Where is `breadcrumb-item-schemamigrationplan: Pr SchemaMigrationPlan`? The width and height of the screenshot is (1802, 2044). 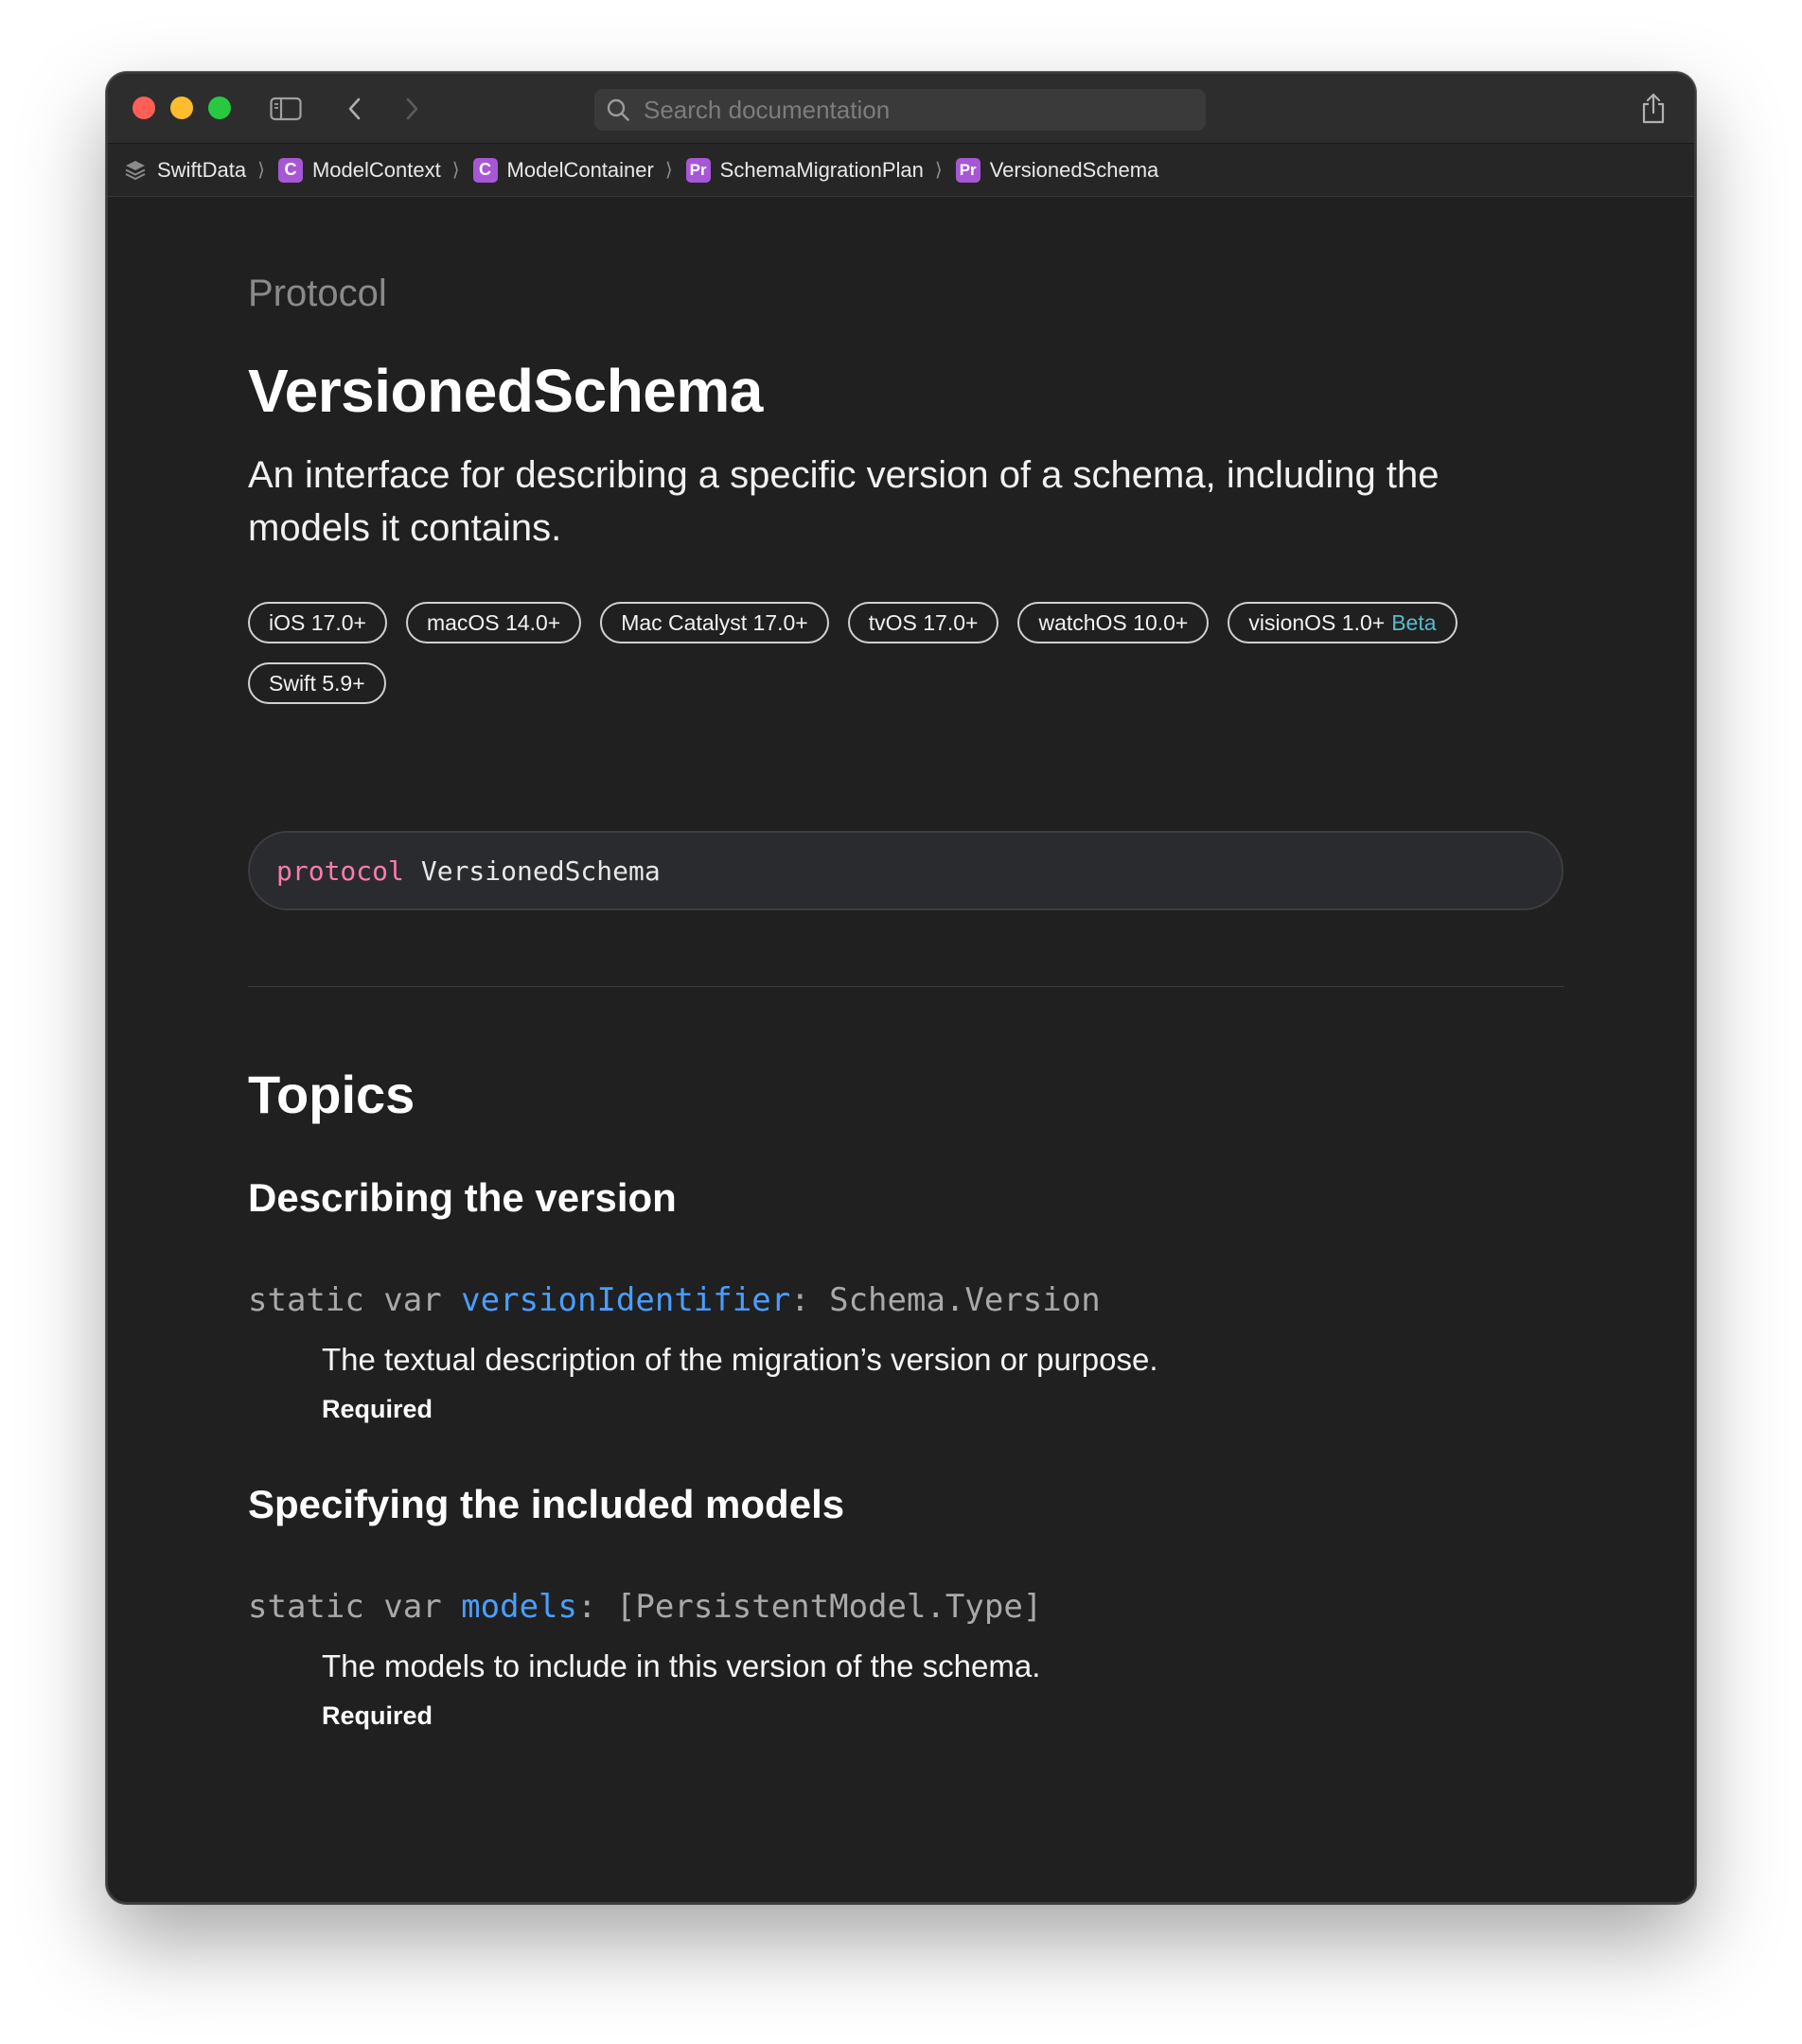 breadcrumb-item-schemamigrationplan: Pr SchemaMigrationPlan is located at coordinates (804, 170).